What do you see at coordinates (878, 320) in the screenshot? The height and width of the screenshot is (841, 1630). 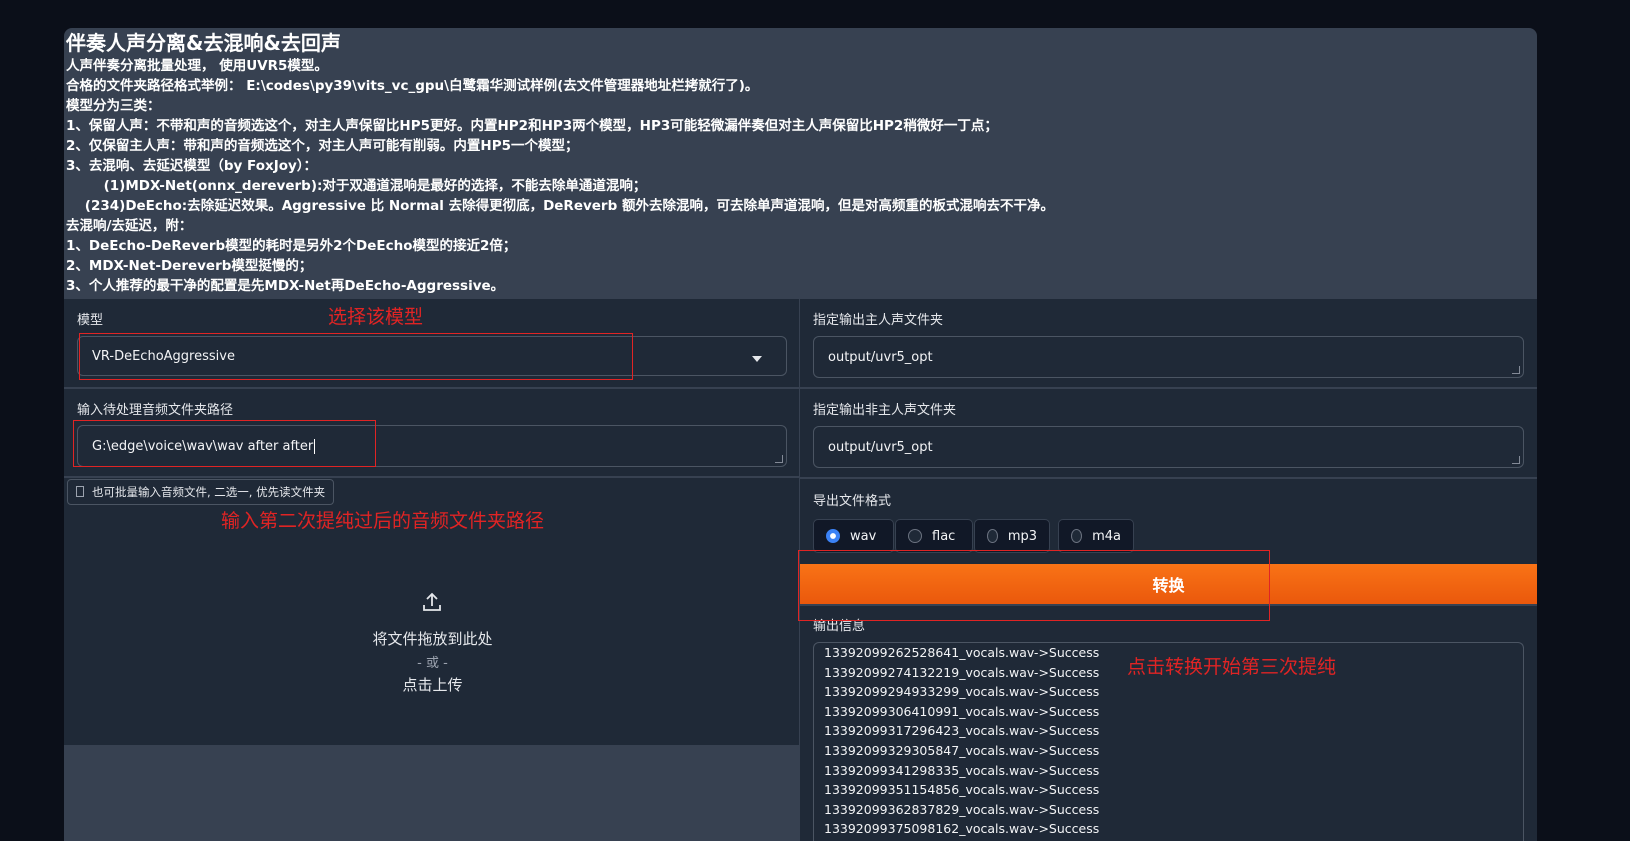 I see `output-vocal-label: 指定输出主人声文件夹` at bounding box center [878, 320].